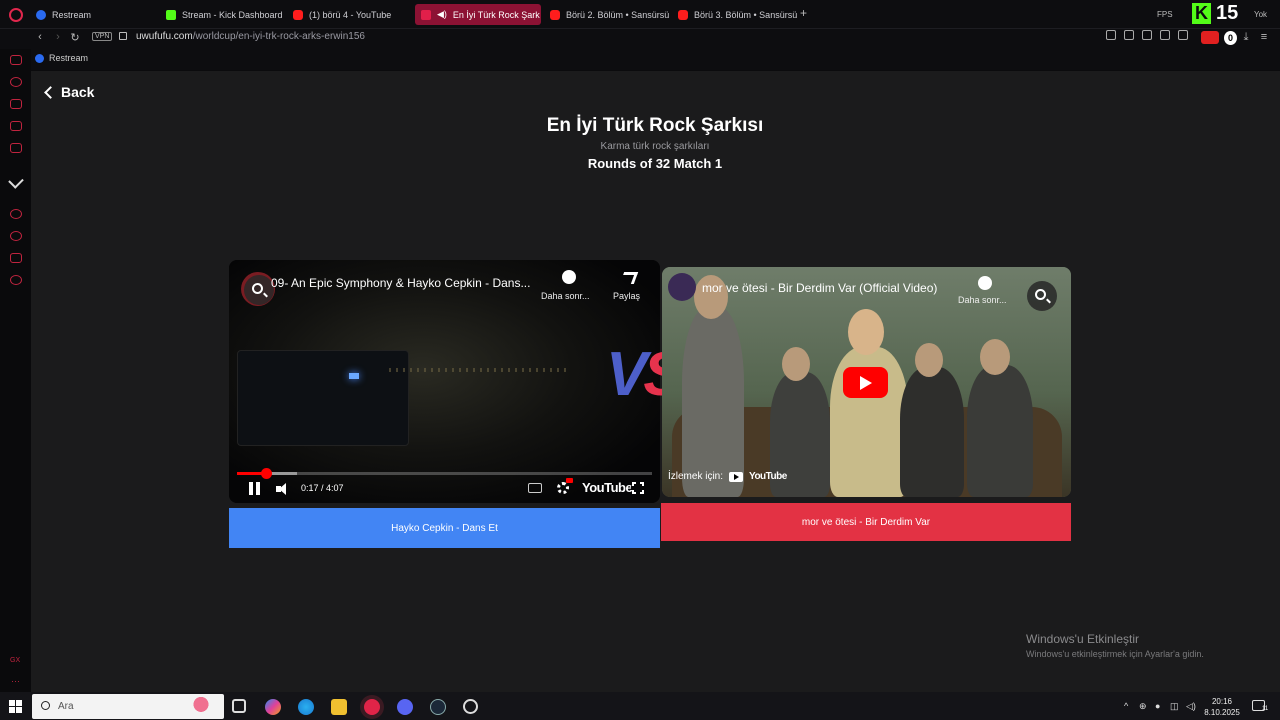 This screenshot has height=720, width=1280. What do you see at coordinates (15, 681) in the screenshot?
I see `more-icon: ···` at bounding box center [15, 681].